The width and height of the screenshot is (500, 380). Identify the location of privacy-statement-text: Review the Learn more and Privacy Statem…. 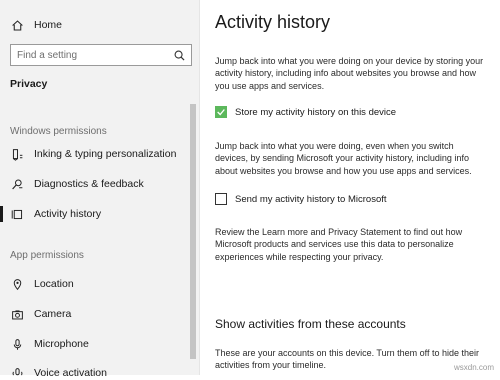
(339, 244).